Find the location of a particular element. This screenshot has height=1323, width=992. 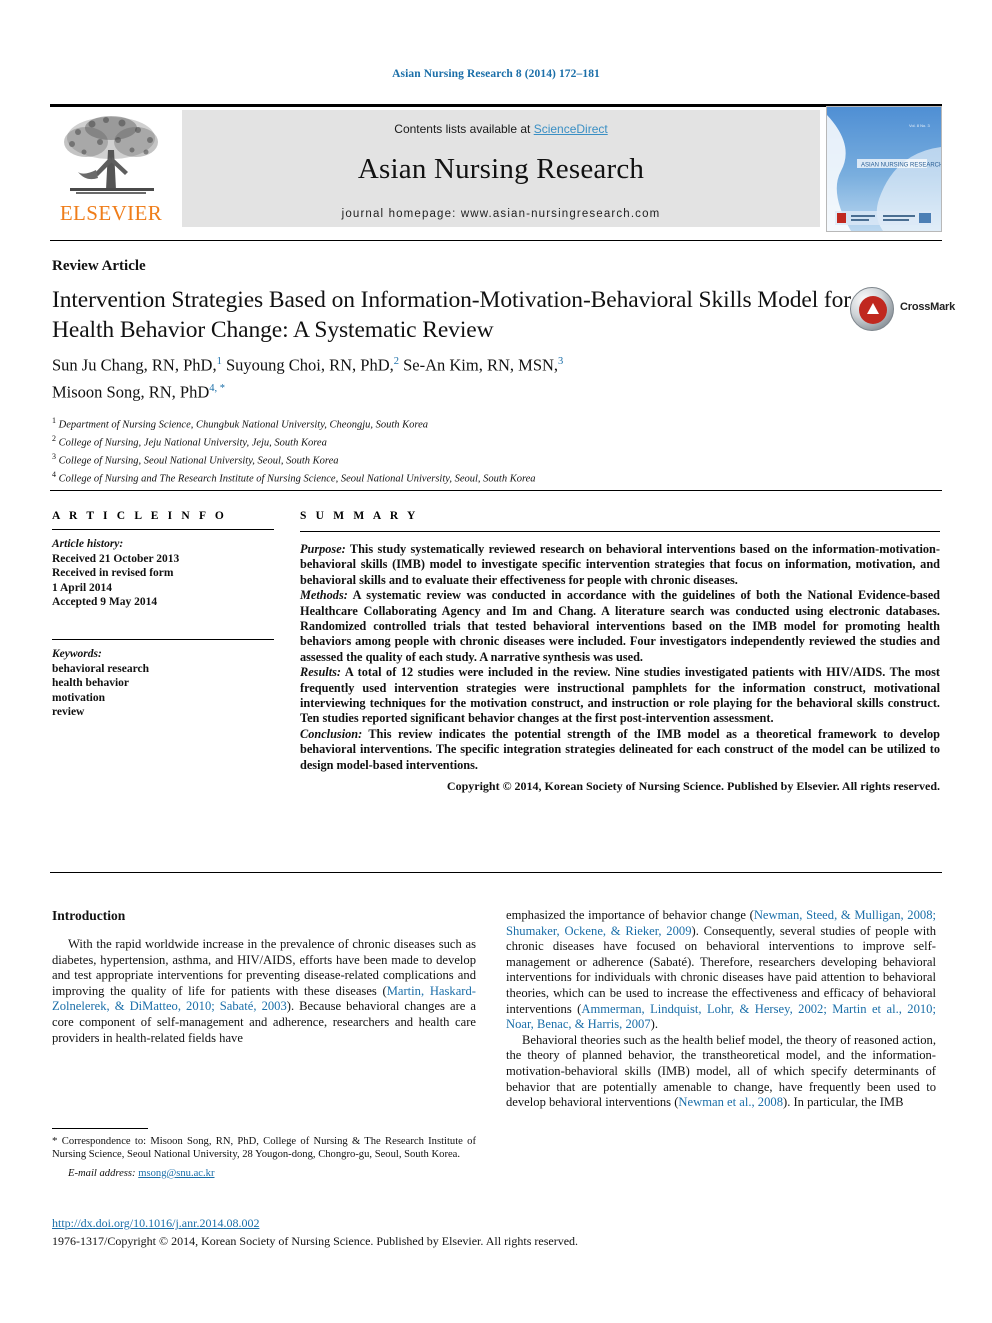

summary-heading: S U M M A R Y is located at coordinates (359, 516).